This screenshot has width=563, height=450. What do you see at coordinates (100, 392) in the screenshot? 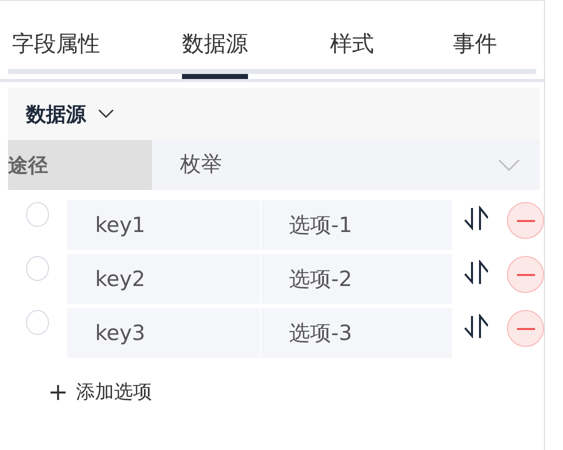
I see `add-option-button: + 添加选项` at bounding box center [100, 392].